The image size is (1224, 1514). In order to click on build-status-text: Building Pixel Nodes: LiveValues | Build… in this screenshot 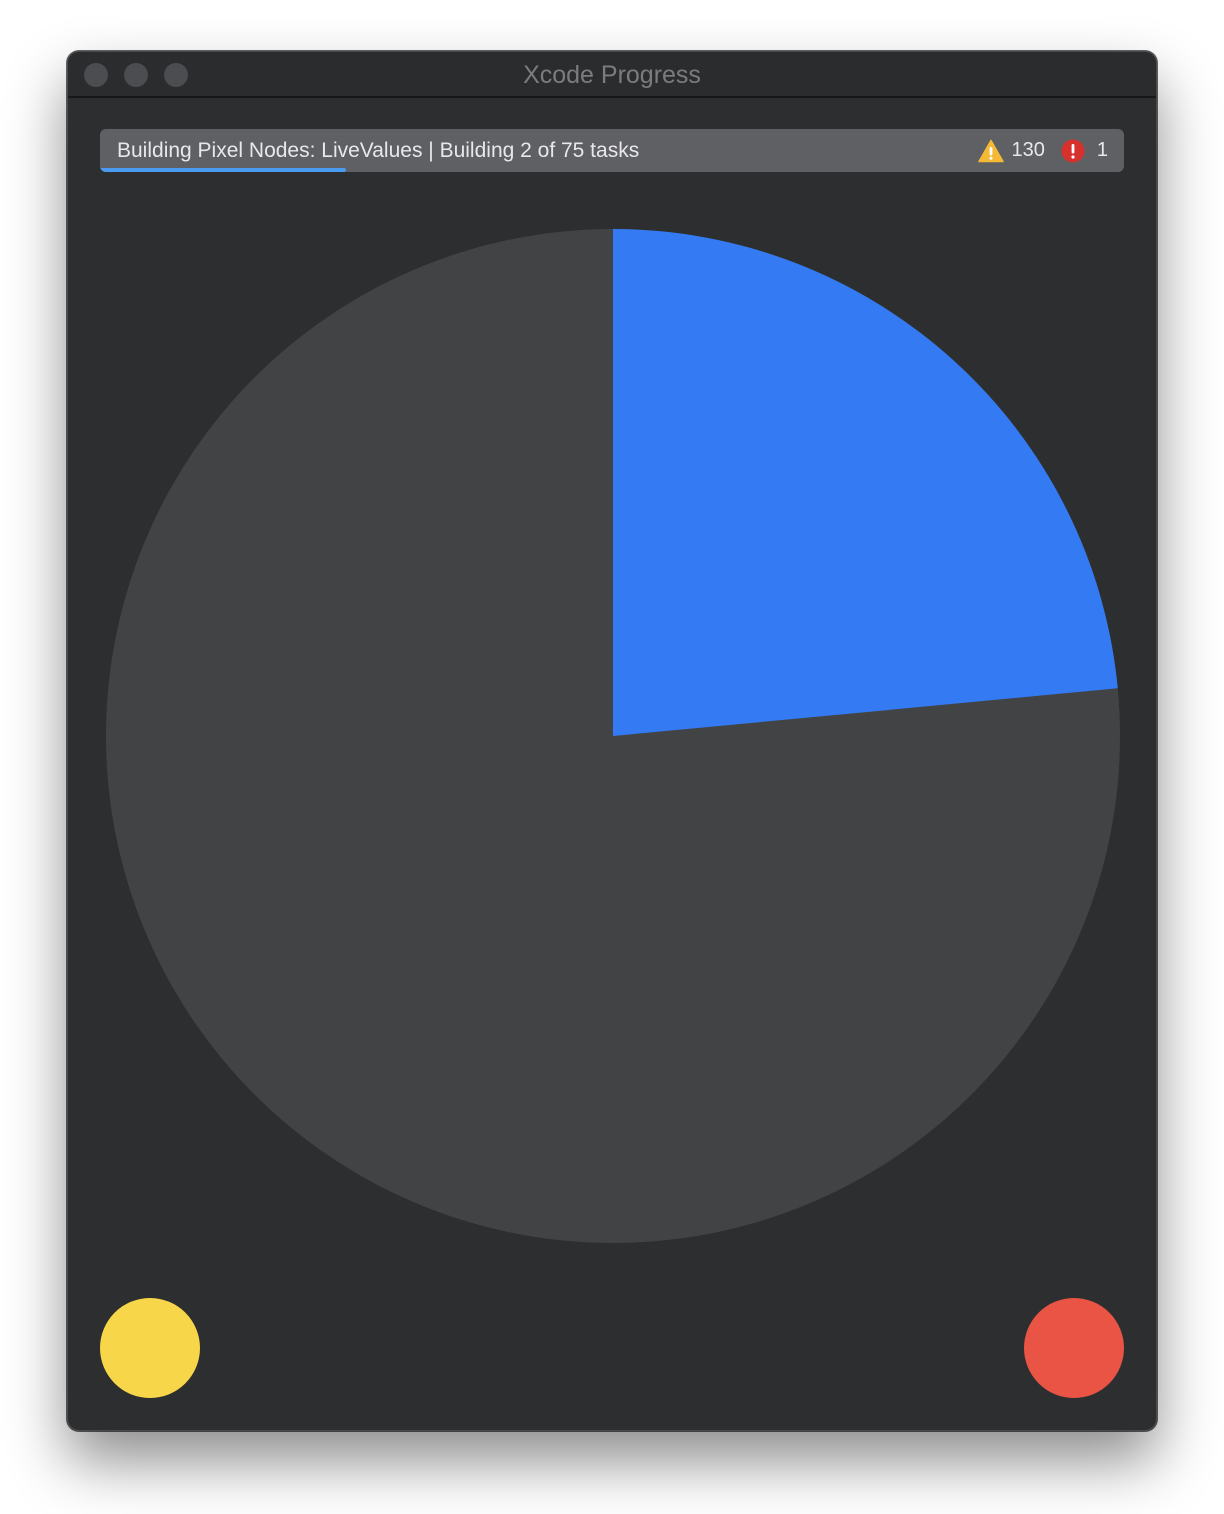, I will do `click(378, 150)`.